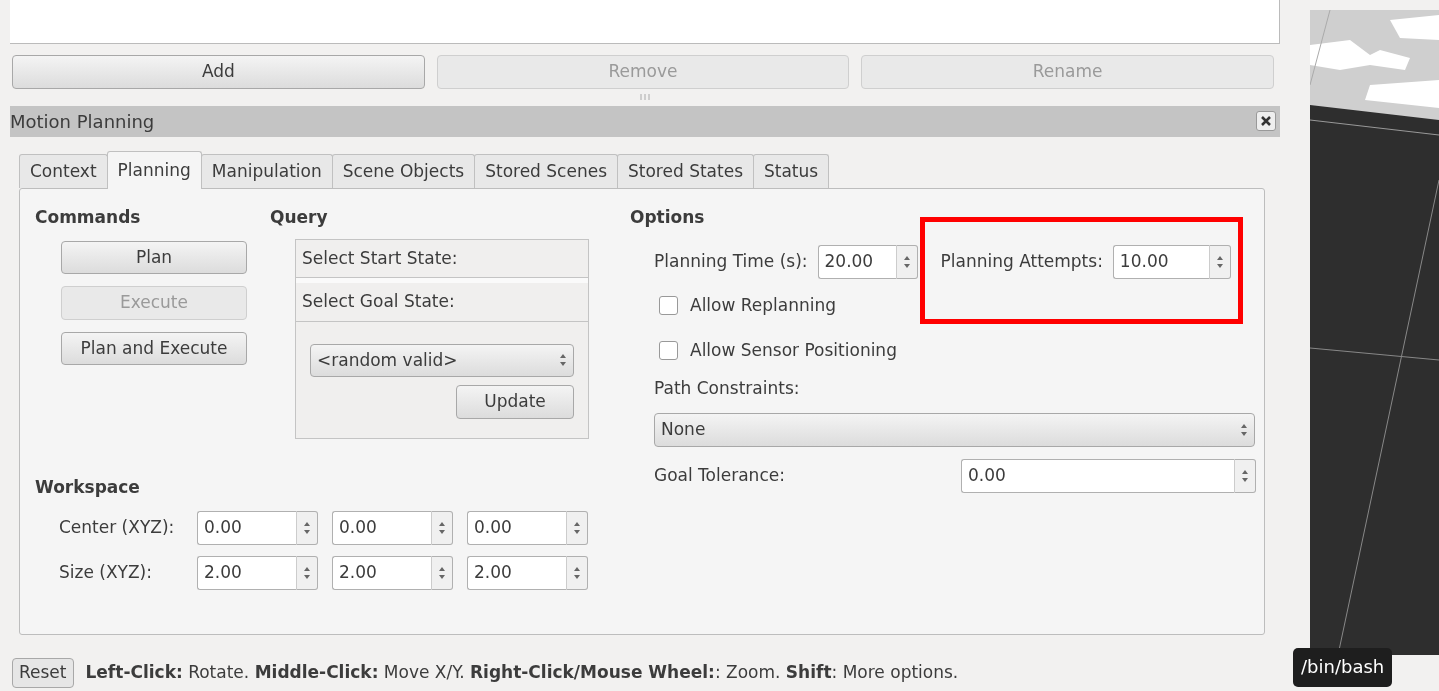 Image resolution: width=1439 pixels, height=691 pixels. Describe the element at coordinates (154, 257) in the screenshot. I see `command-button: Plan` at that location.